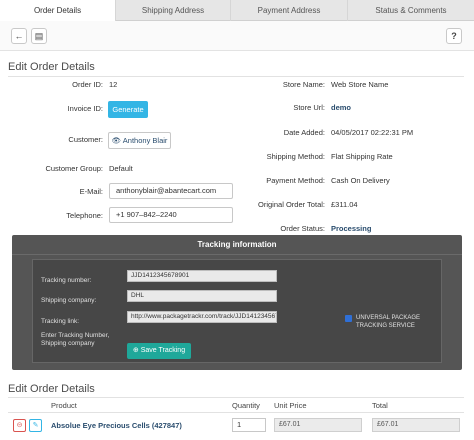  I want to click on unit-price-field: £67.01, so click(318, 425).